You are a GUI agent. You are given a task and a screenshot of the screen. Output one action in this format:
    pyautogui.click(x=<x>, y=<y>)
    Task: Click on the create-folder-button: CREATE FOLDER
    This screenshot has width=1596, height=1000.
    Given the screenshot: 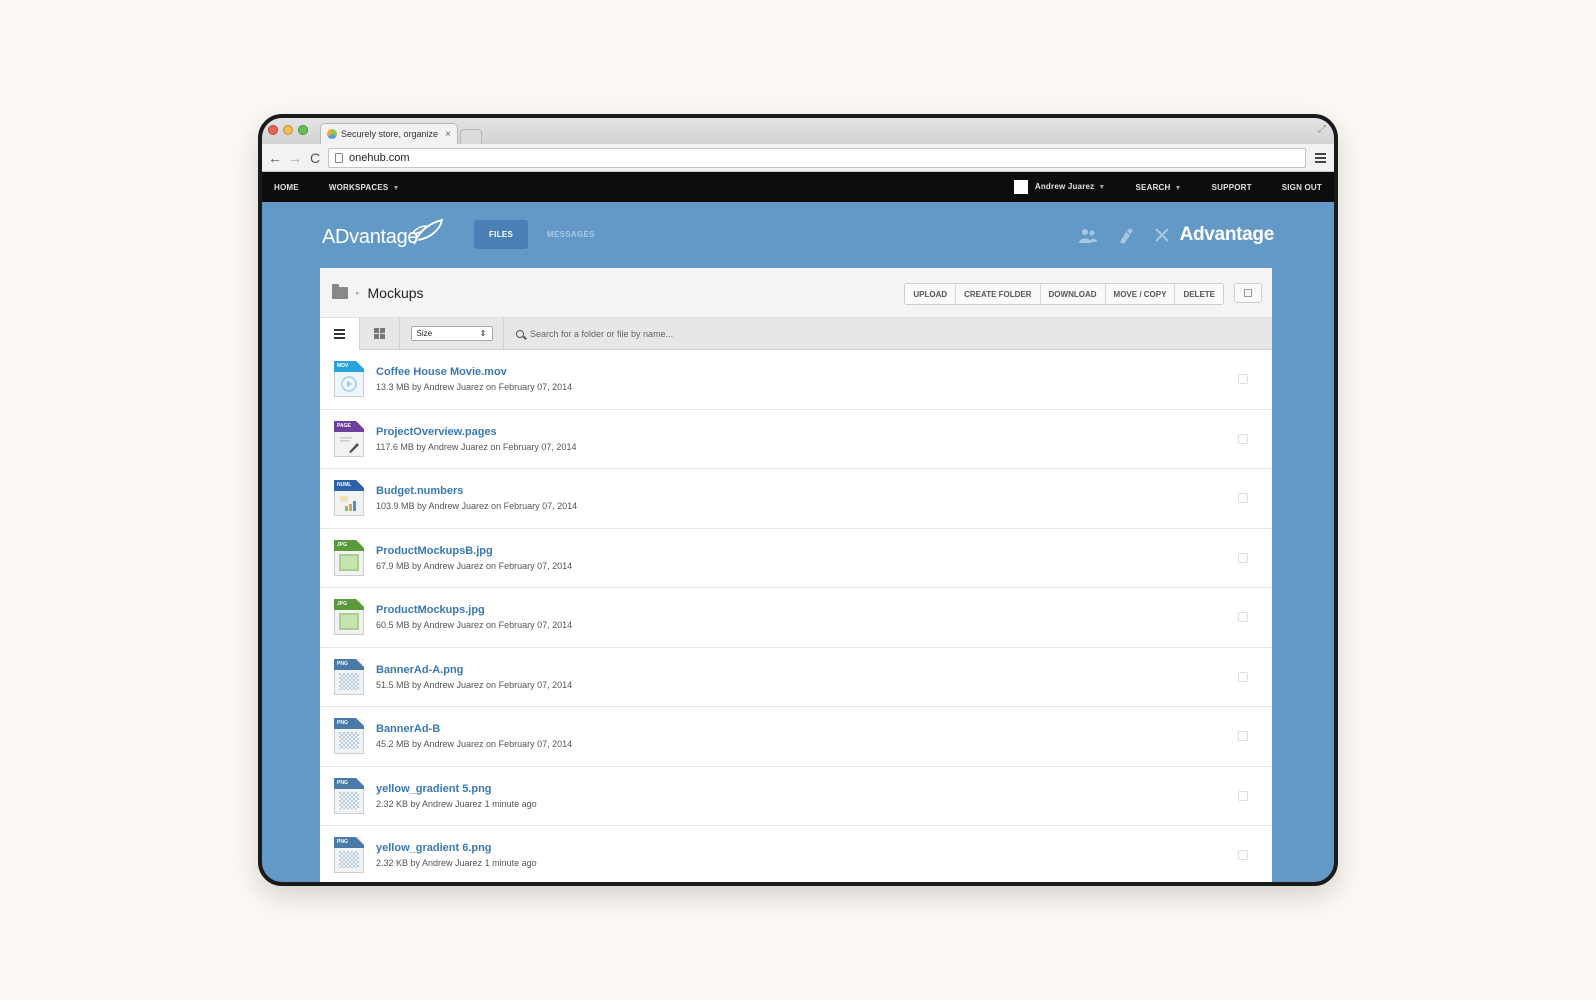 What is the action you would take?
    pyautogui.click(x=998, y=294)
    